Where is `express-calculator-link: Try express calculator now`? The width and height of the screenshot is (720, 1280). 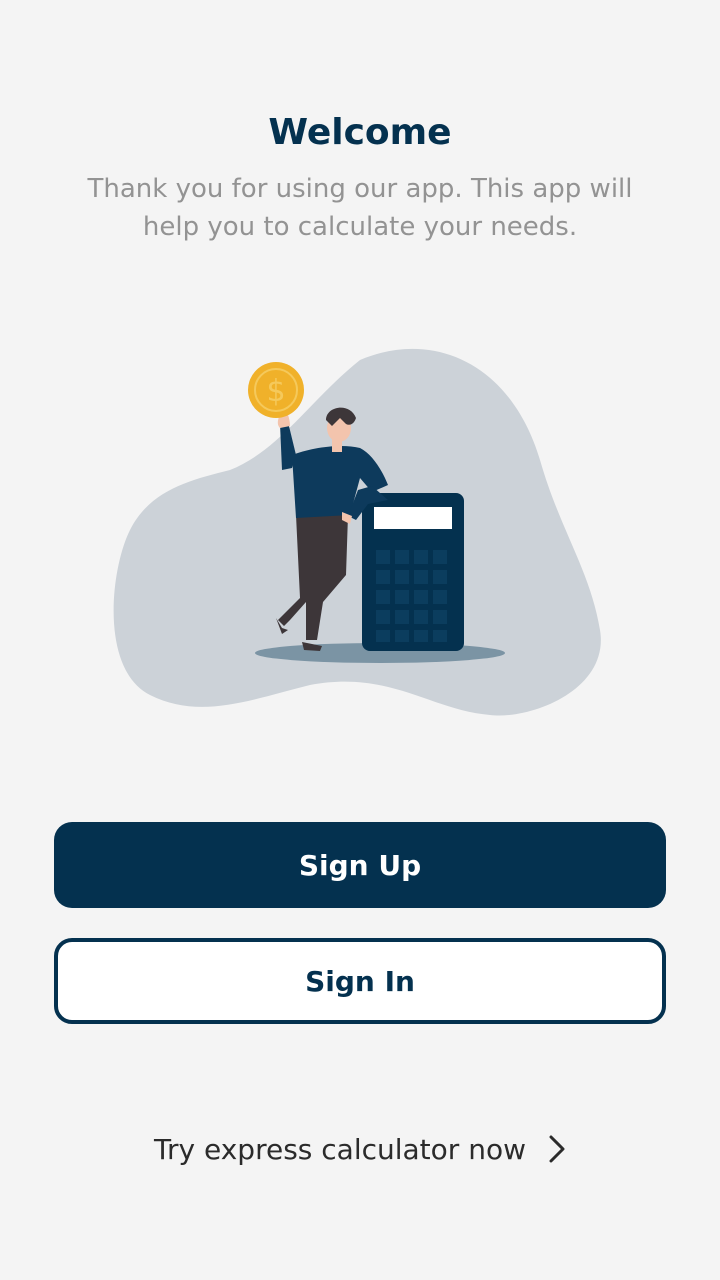 express-calculator-link: Try express calculator now is located at coordinates (360, 1149).